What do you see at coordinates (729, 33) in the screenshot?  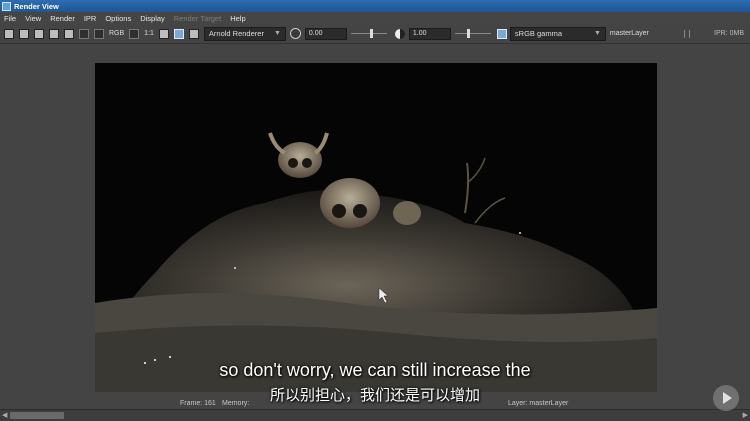 I see `ipr-memory-label: IPR: 0MB` at bounding box center [729, 33].